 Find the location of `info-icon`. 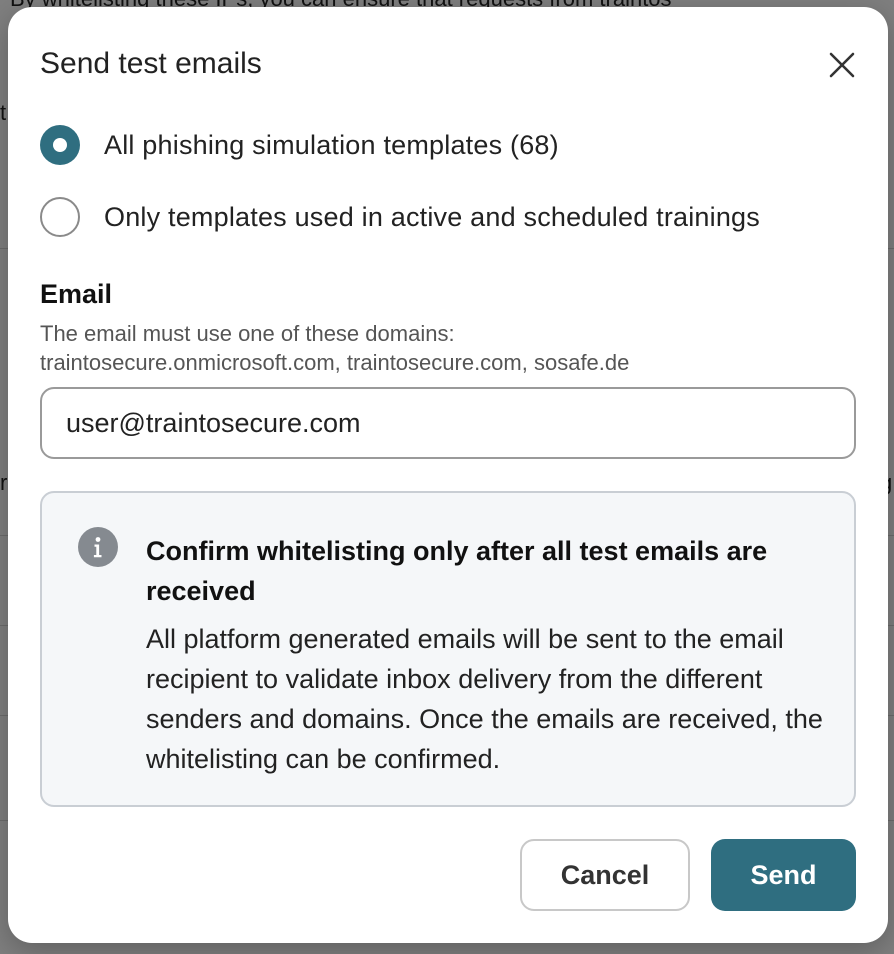

info-icon is located at coordinates (98, 547).